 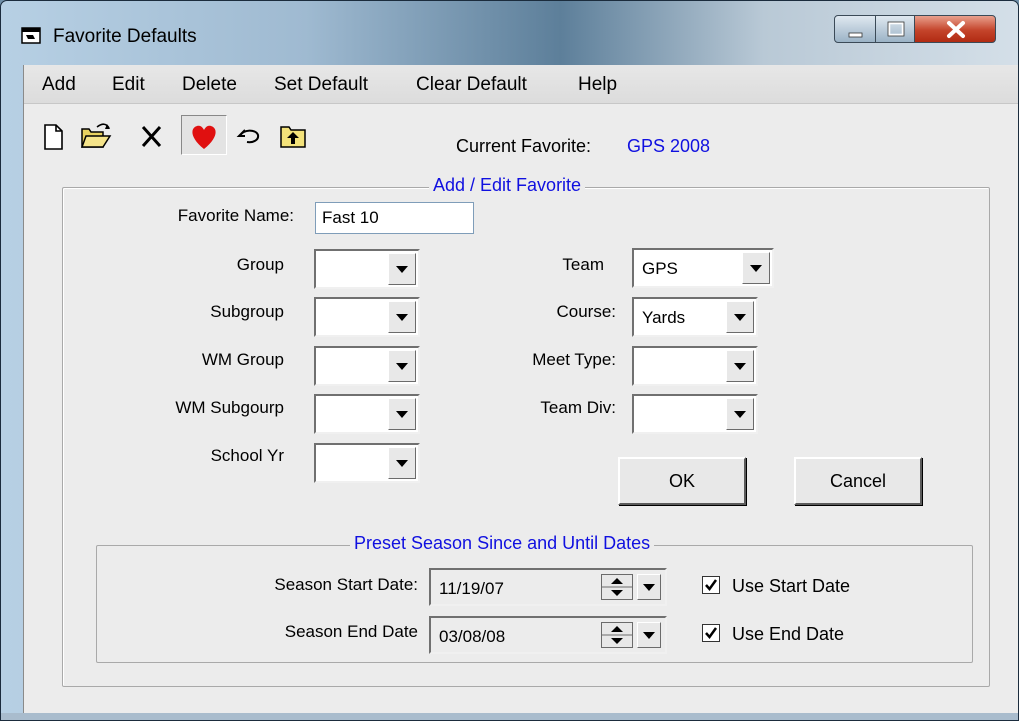 I want to click on team-div-dropdown-button, so click(x=740, y=414).